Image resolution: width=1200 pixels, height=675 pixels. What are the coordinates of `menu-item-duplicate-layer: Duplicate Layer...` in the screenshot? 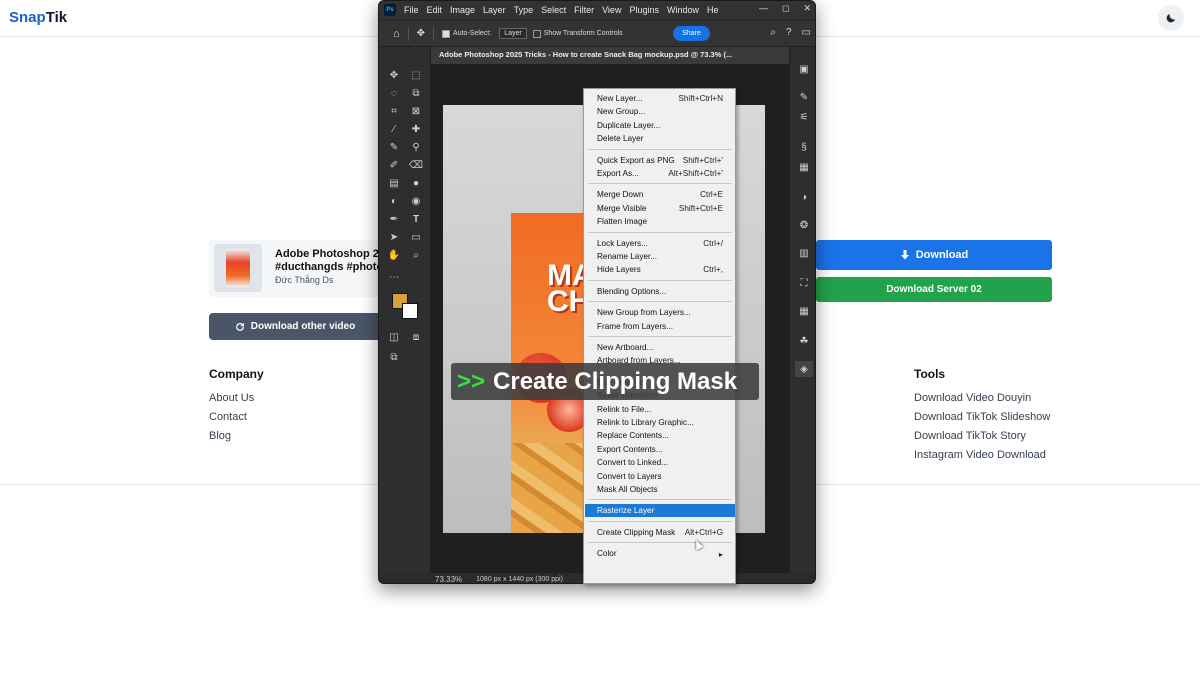 It's located at (660, 125).